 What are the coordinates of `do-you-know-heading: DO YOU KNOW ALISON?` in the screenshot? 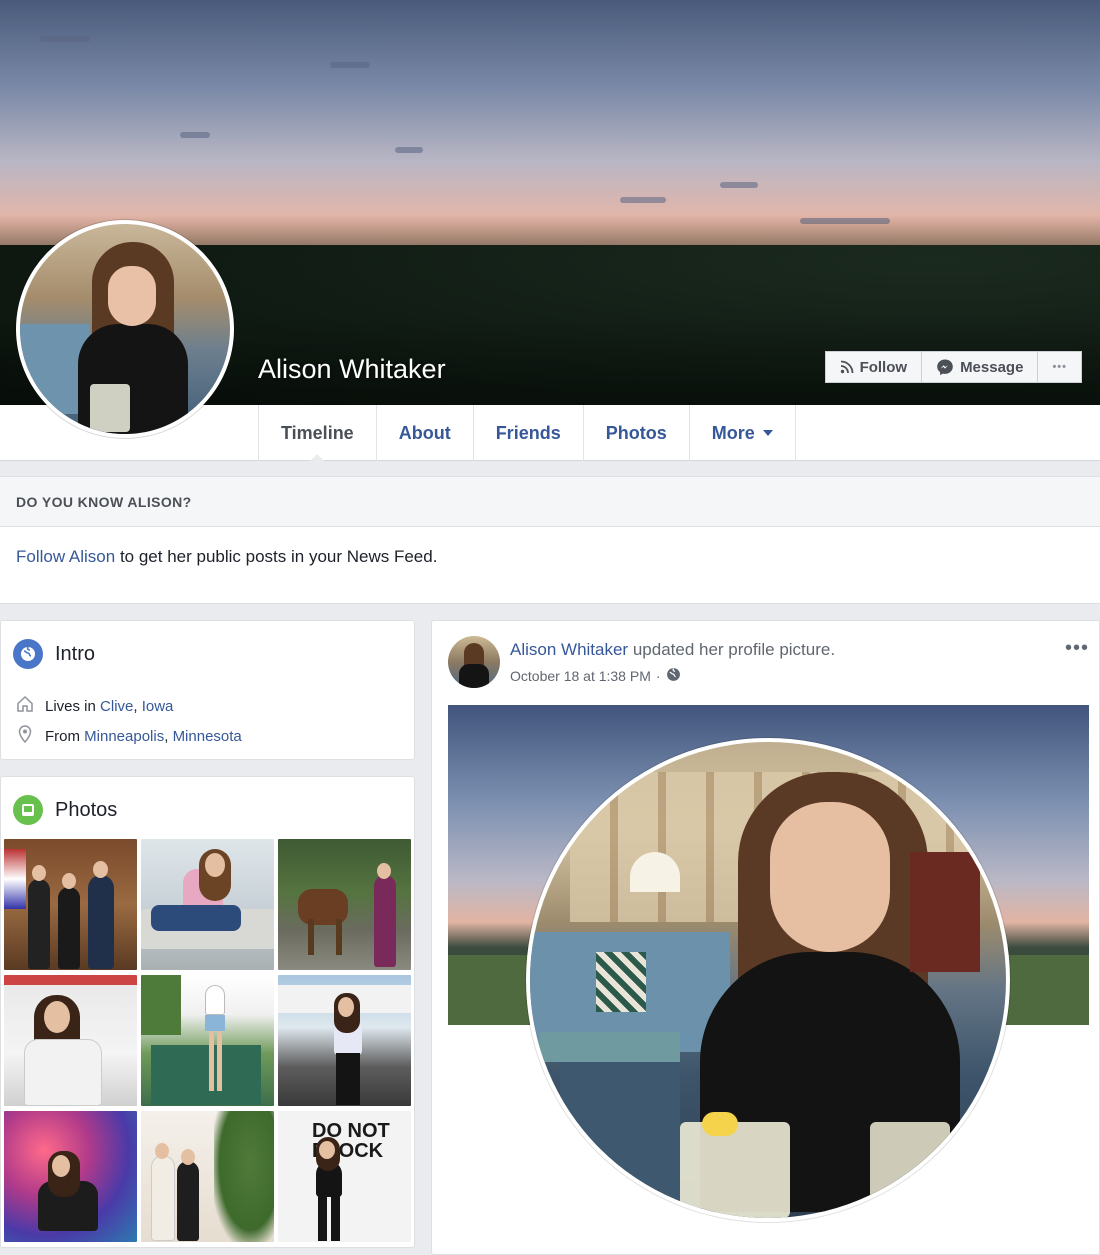 It's located at (550, 502).